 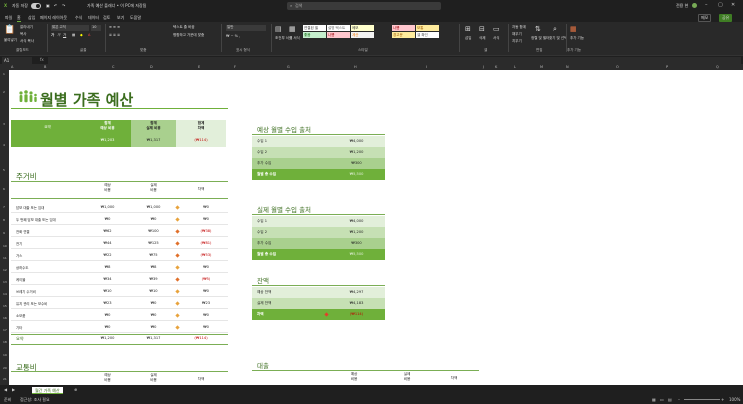 What do you see at coordinates (113, 67) in the screenshot?
I see `column-header: C` at bounding box center [113, 67].